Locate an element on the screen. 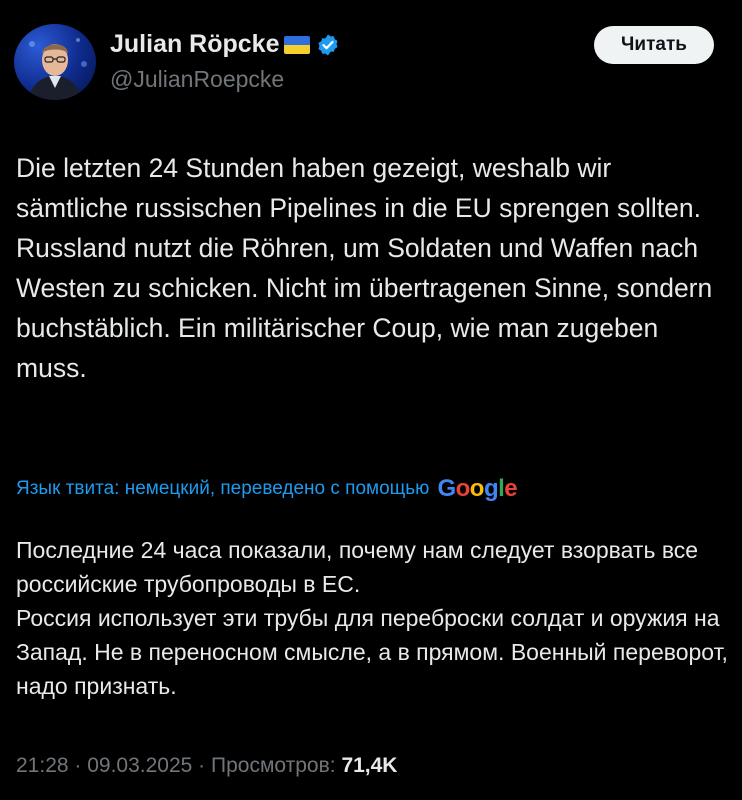 This screenshot has height=800, width=742. views-count: 71,4K is located at coordinates (369, 765).